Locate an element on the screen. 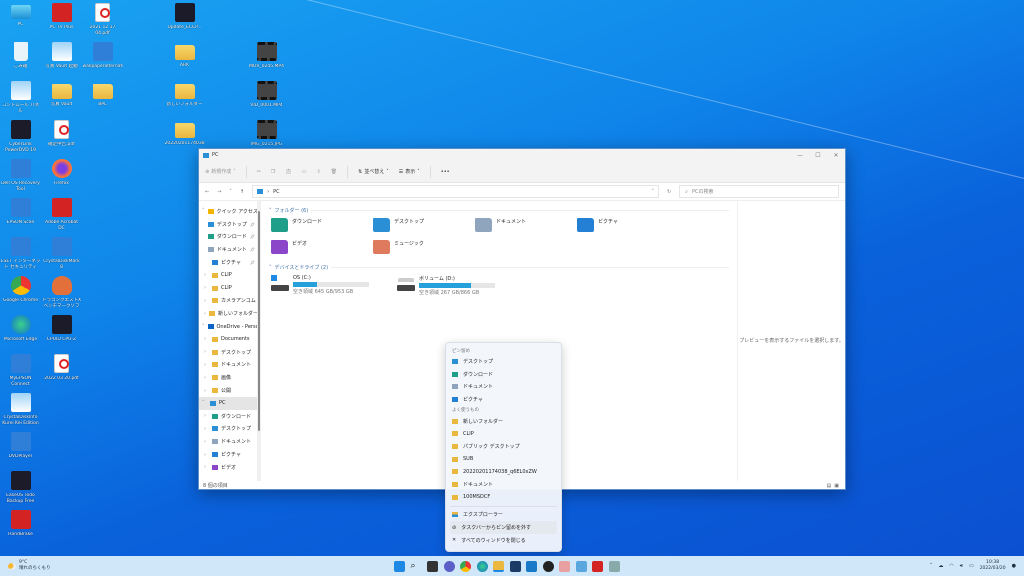 The image size is (1024, 576). folders-section-header: ˅ フォルダー (6) is located at coordinates (499, 210).